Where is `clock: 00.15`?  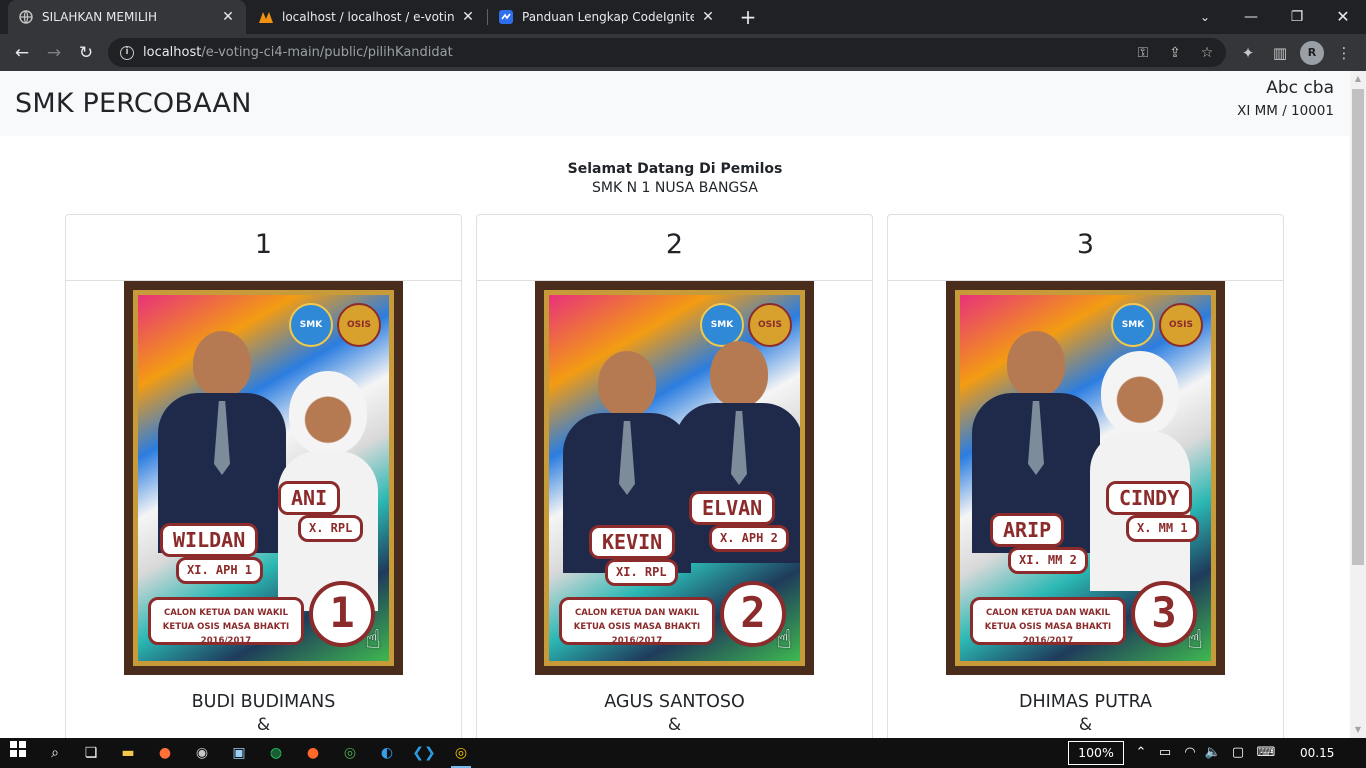 clock: 00.15 is located at coordinates (1317, 753).